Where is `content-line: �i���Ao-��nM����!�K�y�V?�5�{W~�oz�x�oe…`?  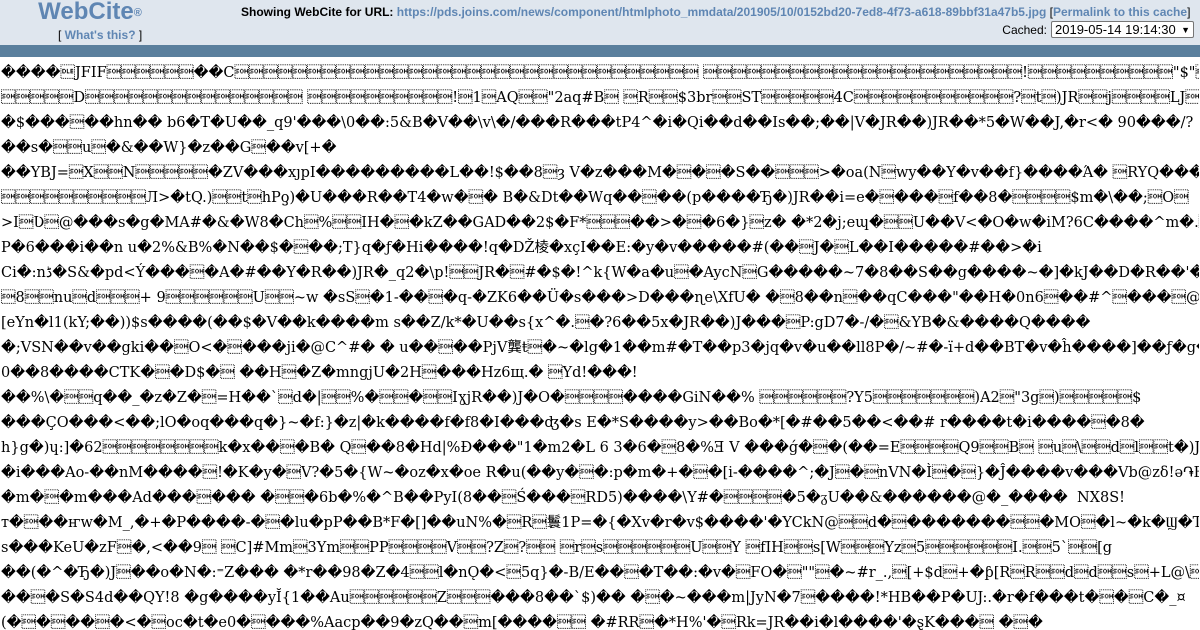
content-line: �i���Ao-��nM����!�K�y�V?�5�{W~�oz�x�oe… is located at coordinates (600, 473).